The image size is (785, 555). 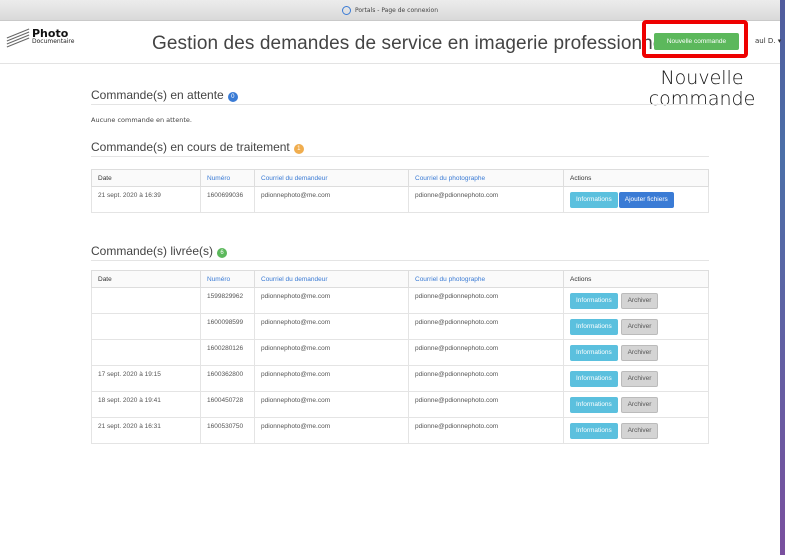 What do you see at coordinates (227, 199) in the screenshot?
I see `cell-number: 1600699036` at bounding box center [227, 199].